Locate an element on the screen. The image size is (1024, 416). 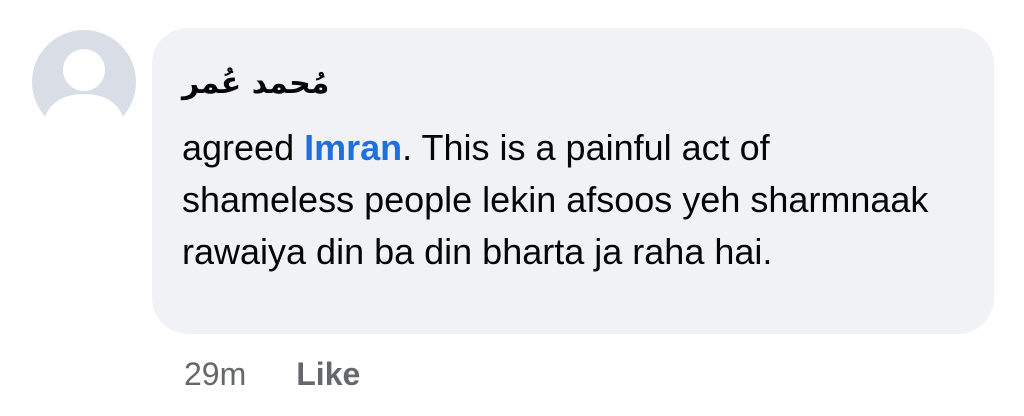
like-button: Like is located at coordinates (328, 374).